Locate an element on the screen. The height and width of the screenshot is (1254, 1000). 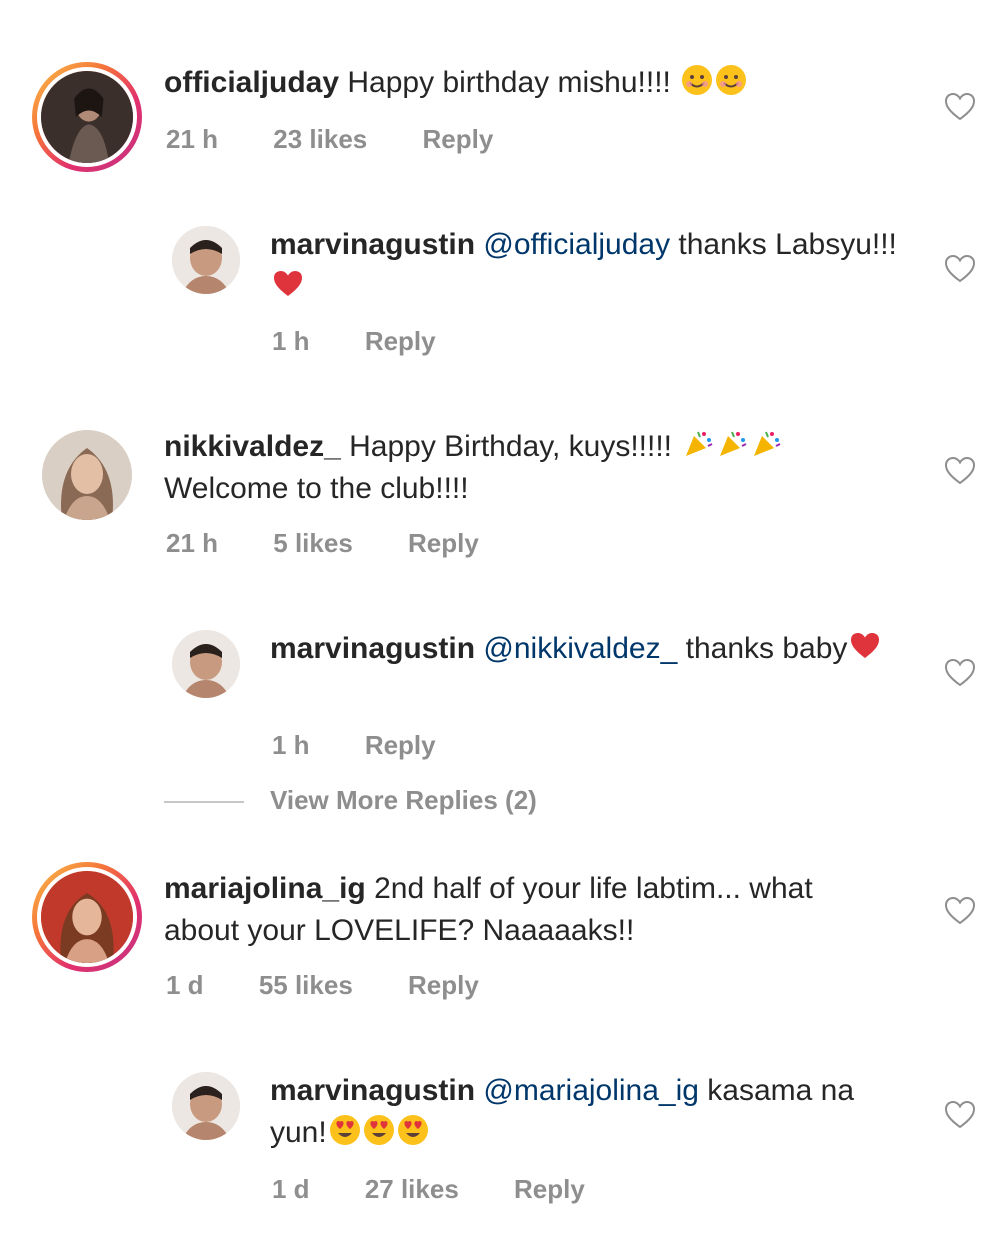
comment-body: thanks baby is located at coordinates (762, 648).